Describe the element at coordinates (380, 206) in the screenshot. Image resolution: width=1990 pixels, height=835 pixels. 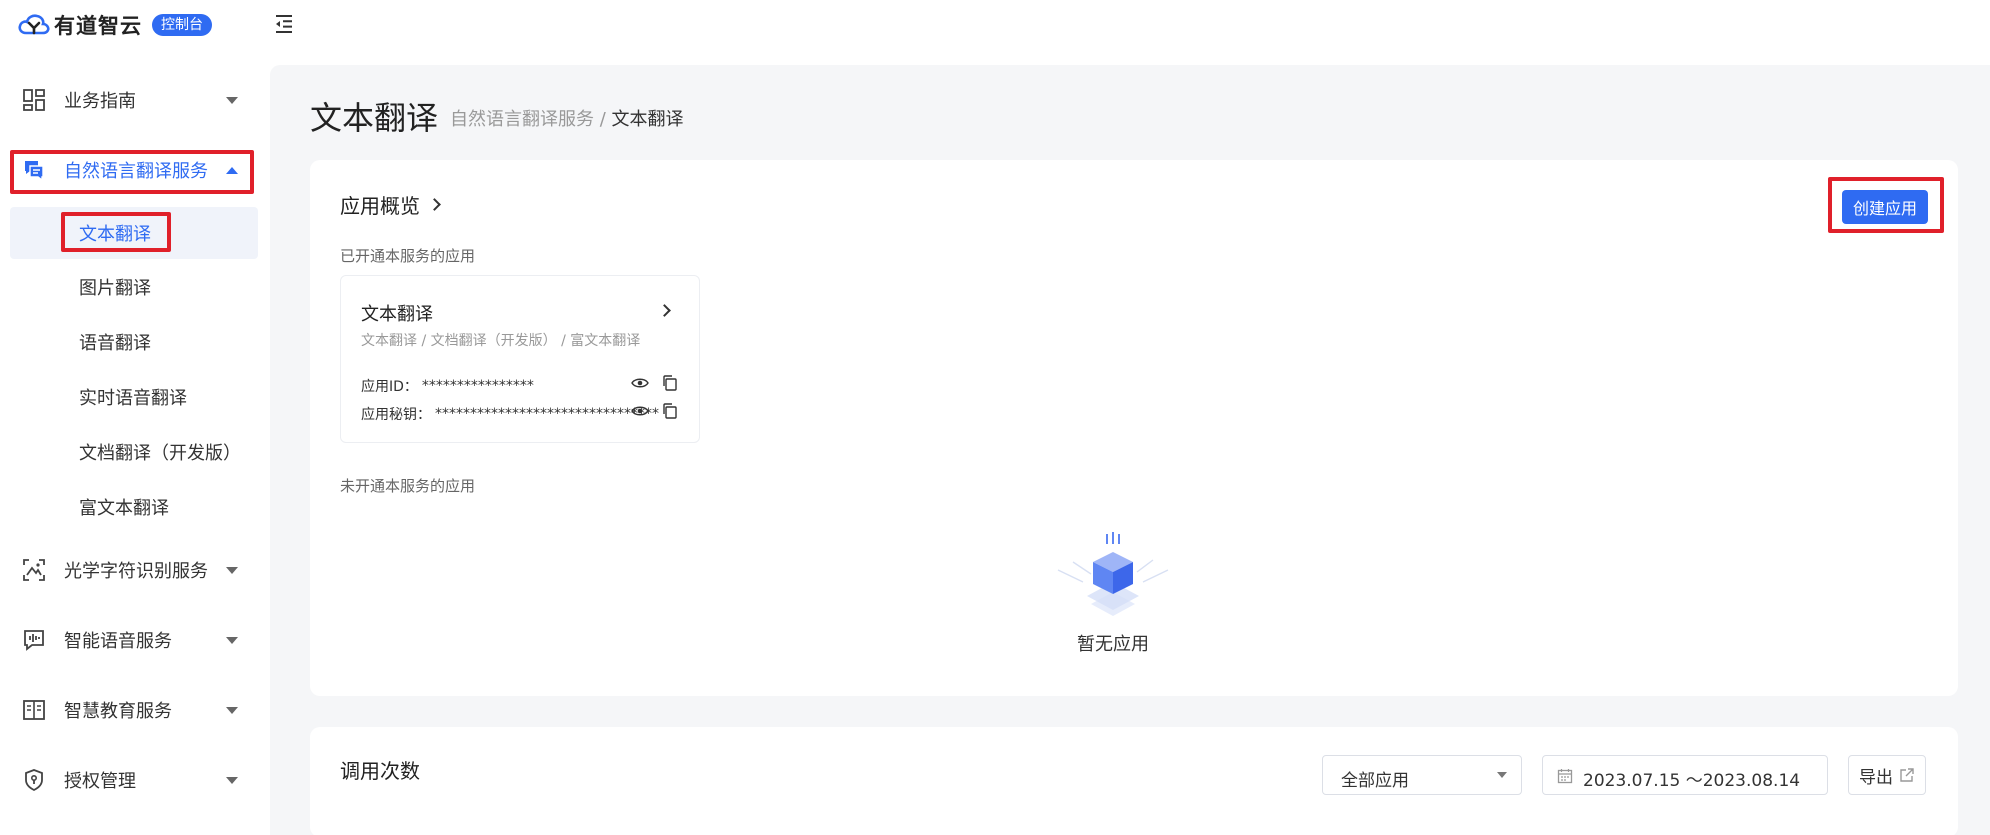
I see `app-overview-title-text: 应用概览` at that location.